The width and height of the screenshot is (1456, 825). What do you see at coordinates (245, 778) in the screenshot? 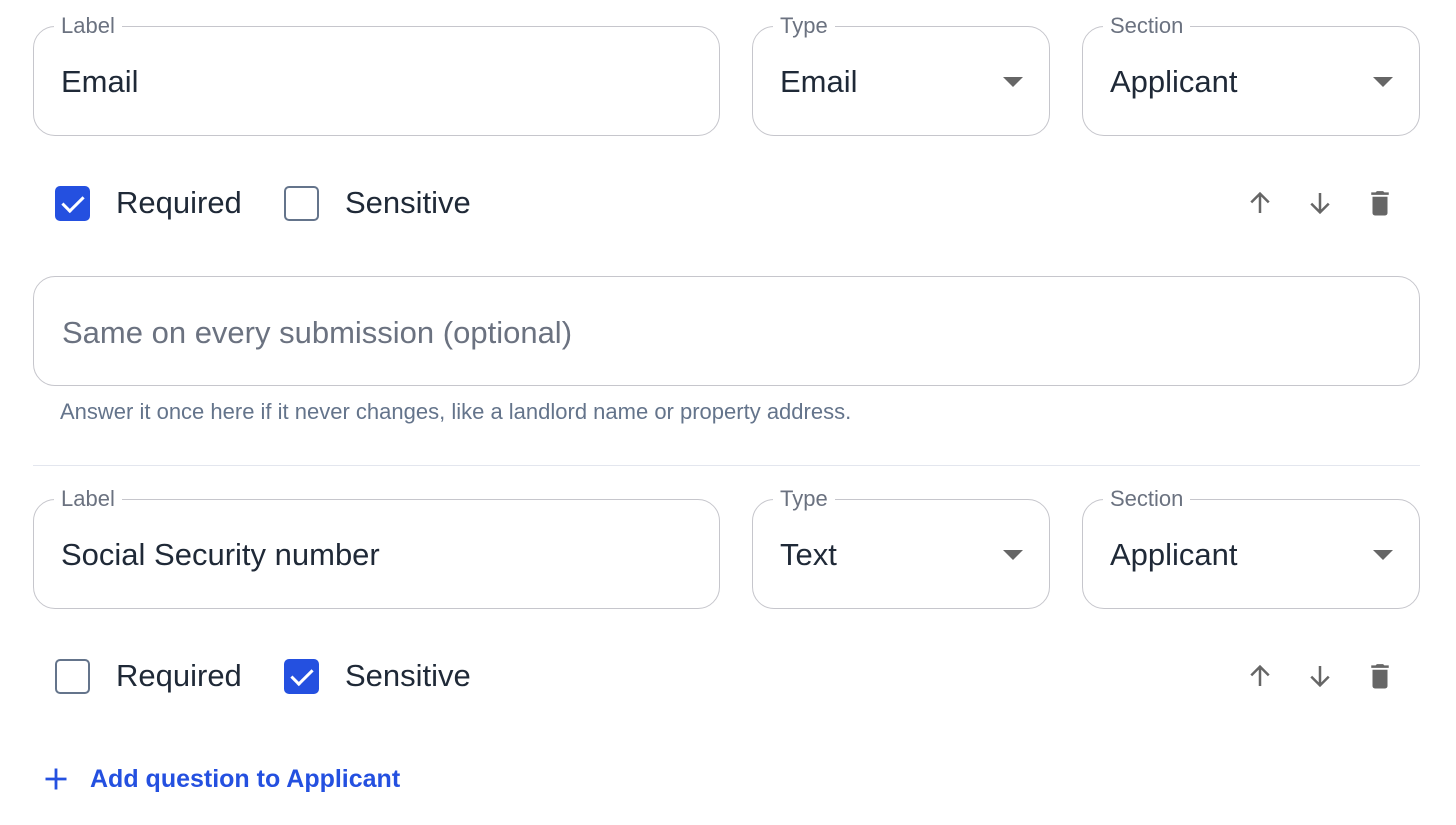
I see `add-question-label: Add question to Applicant` at bounding box center [245, 778].